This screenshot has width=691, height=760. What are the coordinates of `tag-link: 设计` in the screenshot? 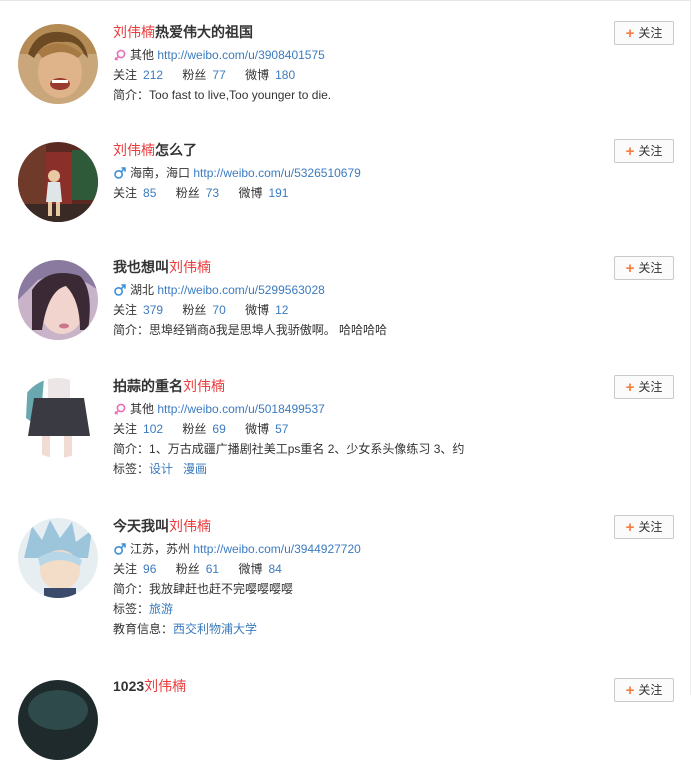 It's located at (161, 469).